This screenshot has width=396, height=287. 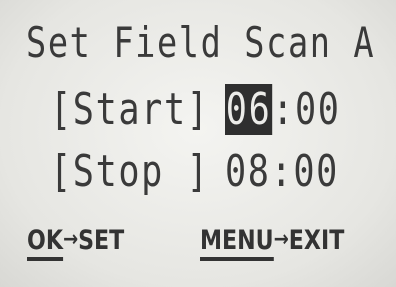 What do you see at coordinates (316, 171) in the screenshot?
I see `stop-minute-field: 00` at bounding box center [316, 171].